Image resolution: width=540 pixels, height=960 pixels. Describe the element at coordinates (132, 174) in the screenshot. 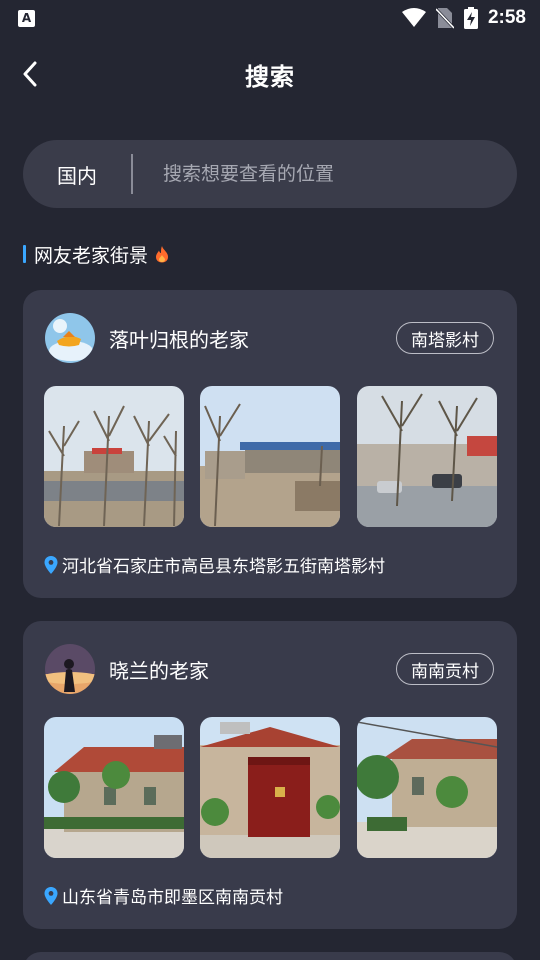

I see `search-divider` at that location.